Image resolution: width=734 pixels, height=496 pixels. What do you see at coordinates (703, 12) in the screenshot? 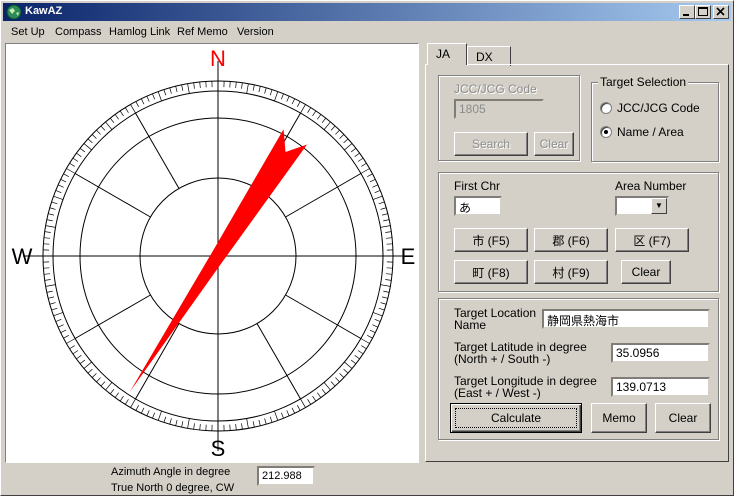
I see `maximize-button` at bounding box center [703, 12].